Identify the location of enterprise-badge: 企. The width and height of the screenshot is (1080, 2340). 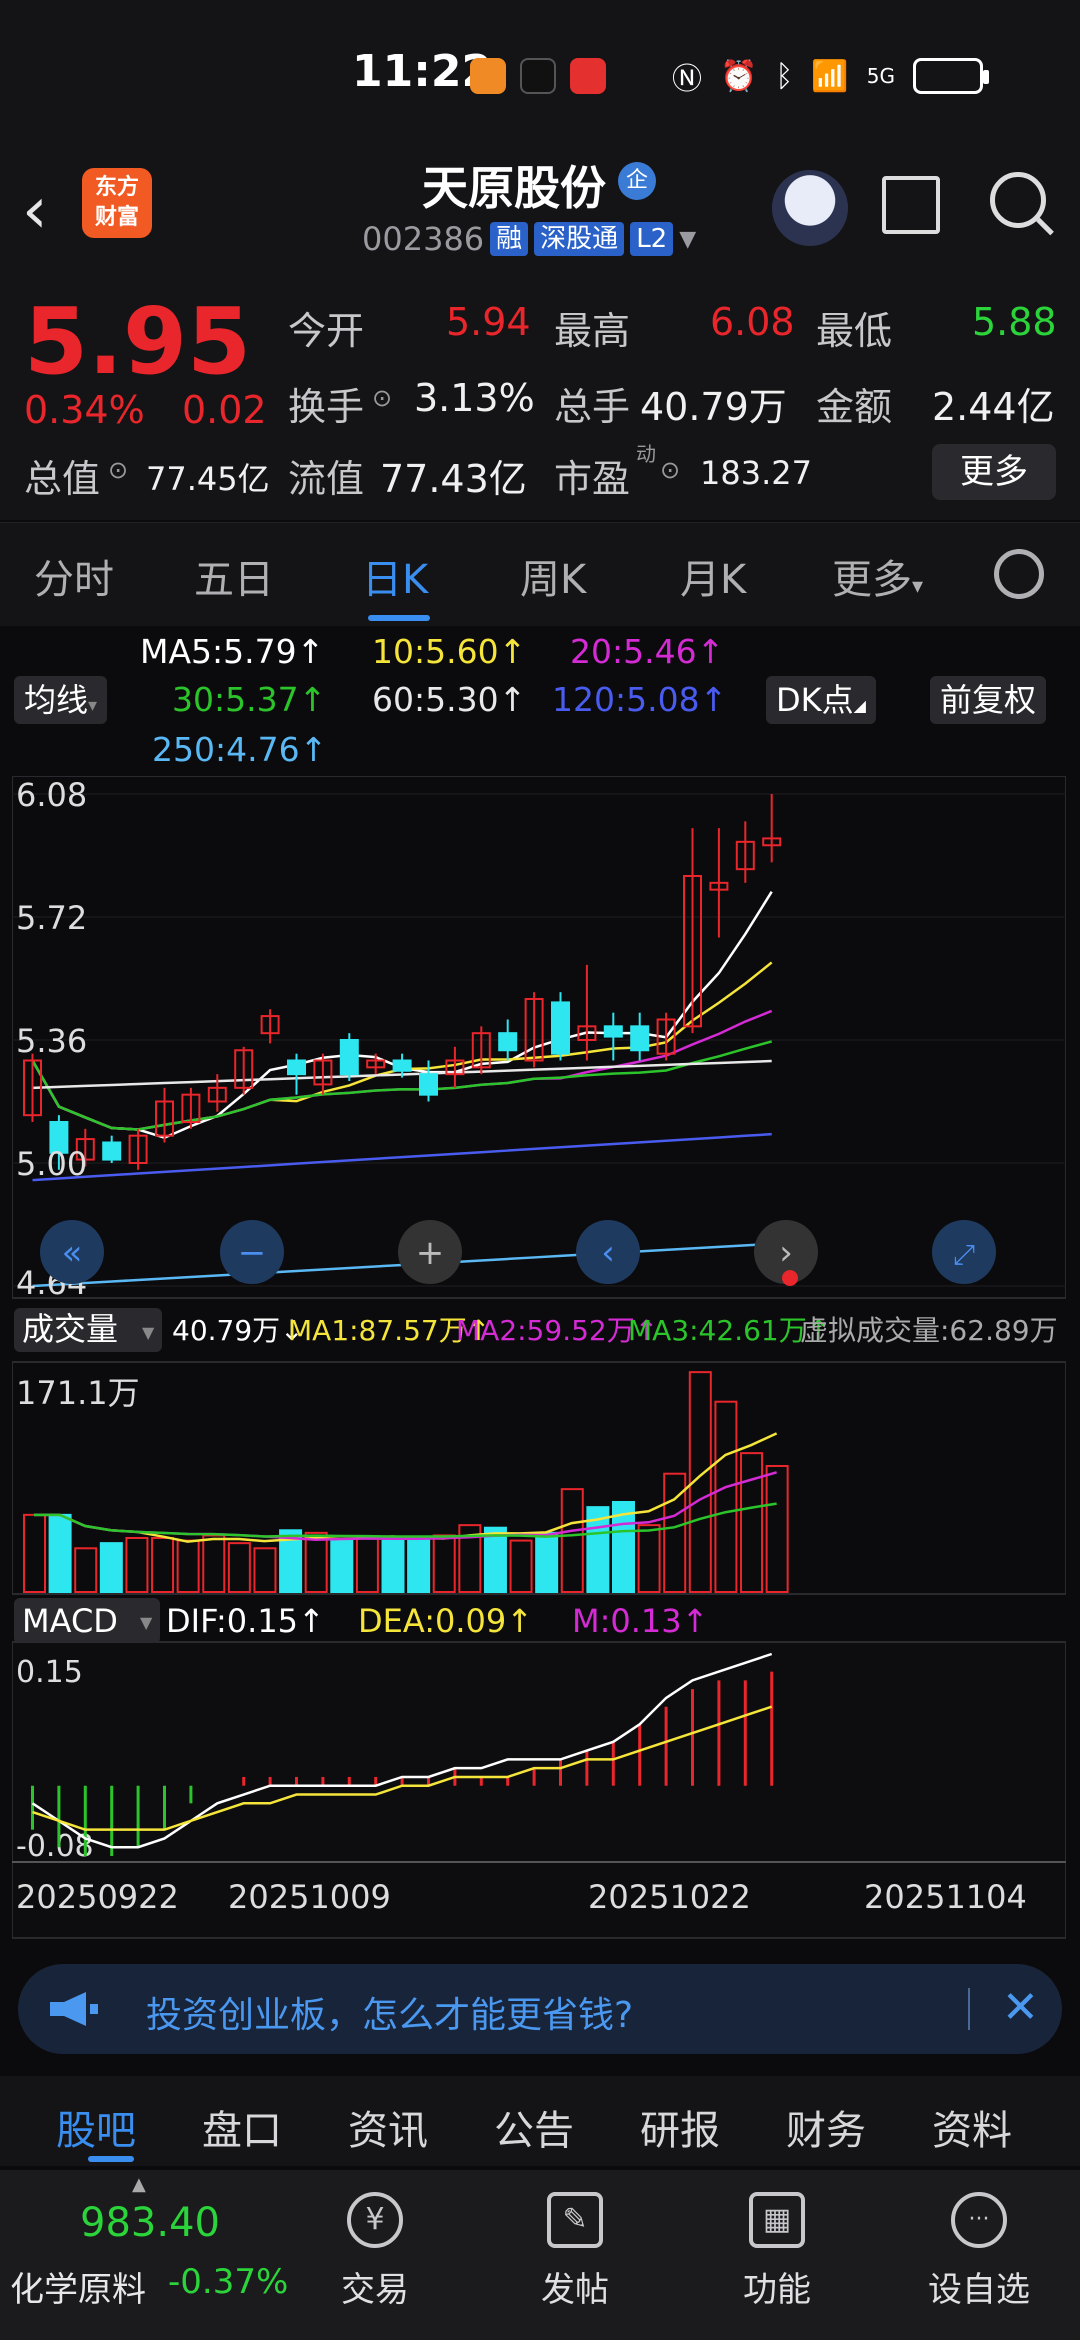
(637, 181).